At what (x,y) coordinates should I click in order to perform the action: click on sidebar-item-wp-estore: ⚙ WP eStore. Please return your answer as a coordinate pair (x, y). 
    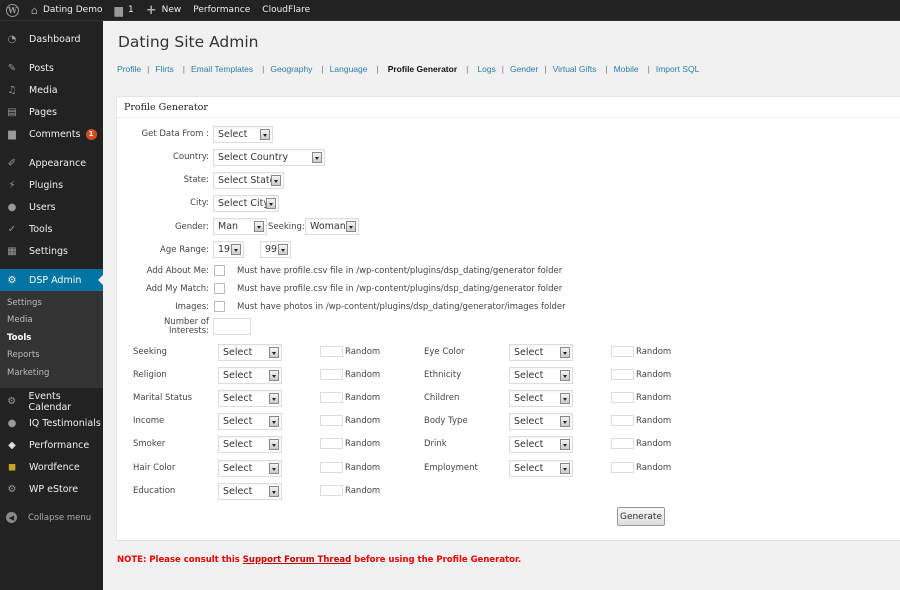
    Looking at the image, I should click on (51, 490).